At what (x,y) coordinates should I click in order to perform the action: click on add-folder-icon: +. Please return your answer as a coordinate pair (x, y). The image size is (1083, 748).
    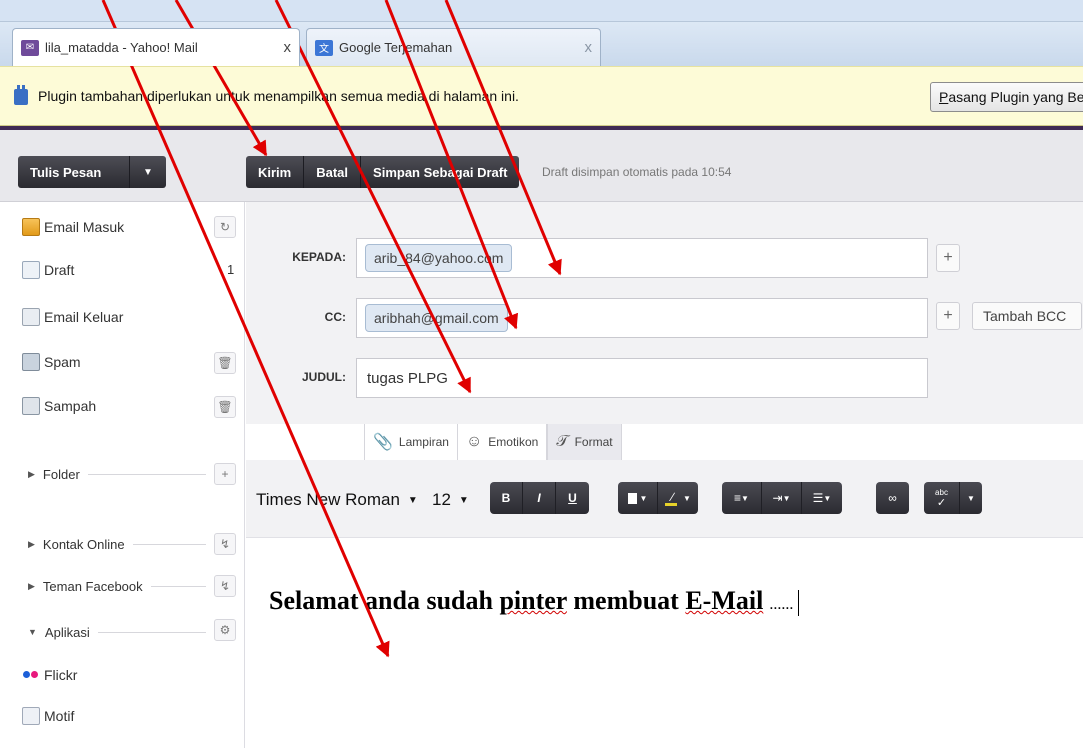
    Looking at the image, I should click on (225, 474).